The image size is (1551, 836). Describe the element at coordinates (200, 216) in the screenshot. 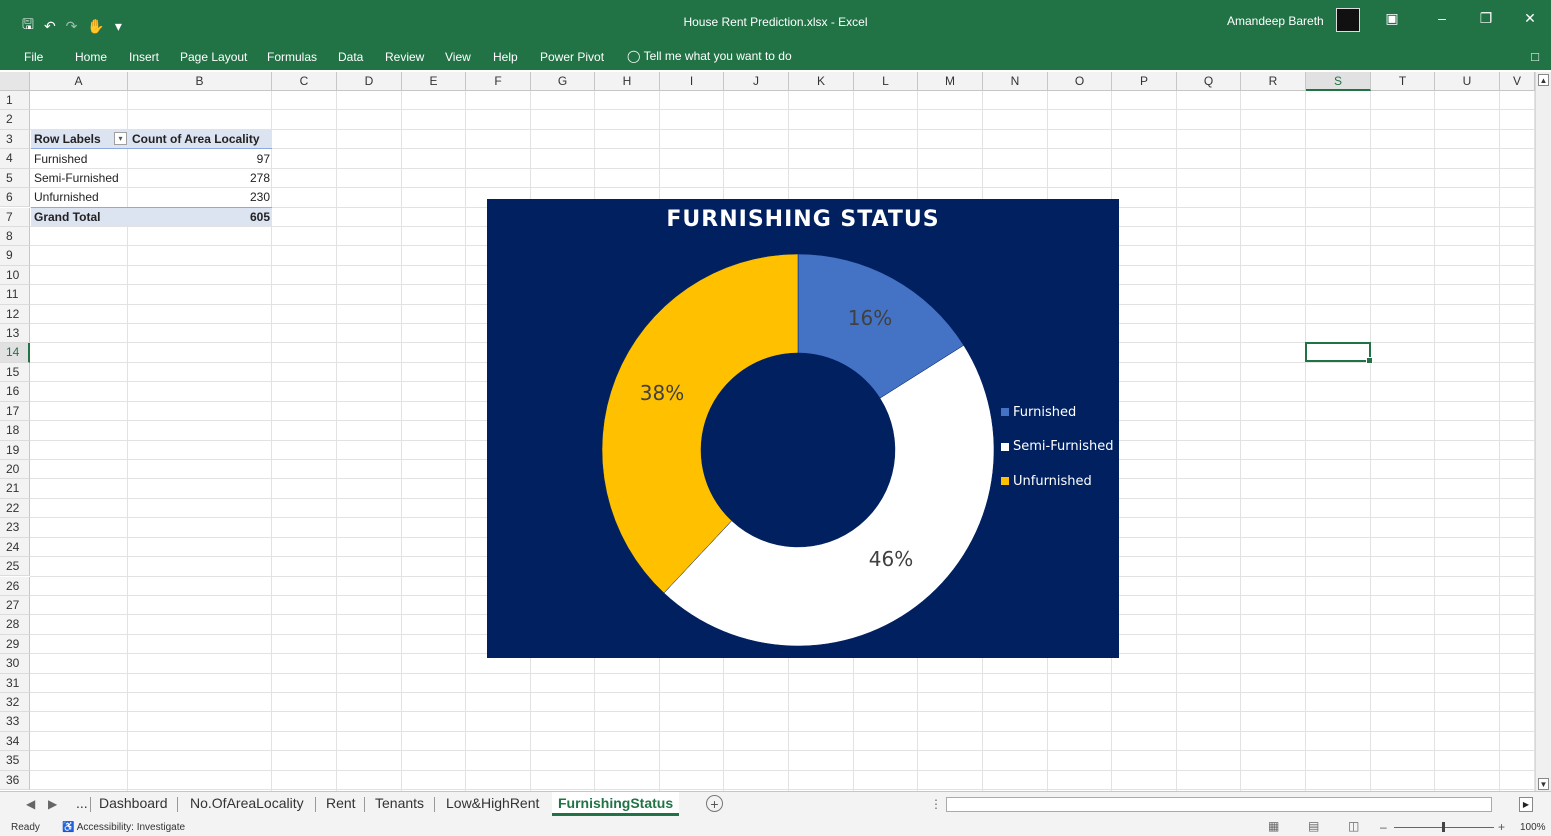

I see `pivot-total-value: 605` at that location.